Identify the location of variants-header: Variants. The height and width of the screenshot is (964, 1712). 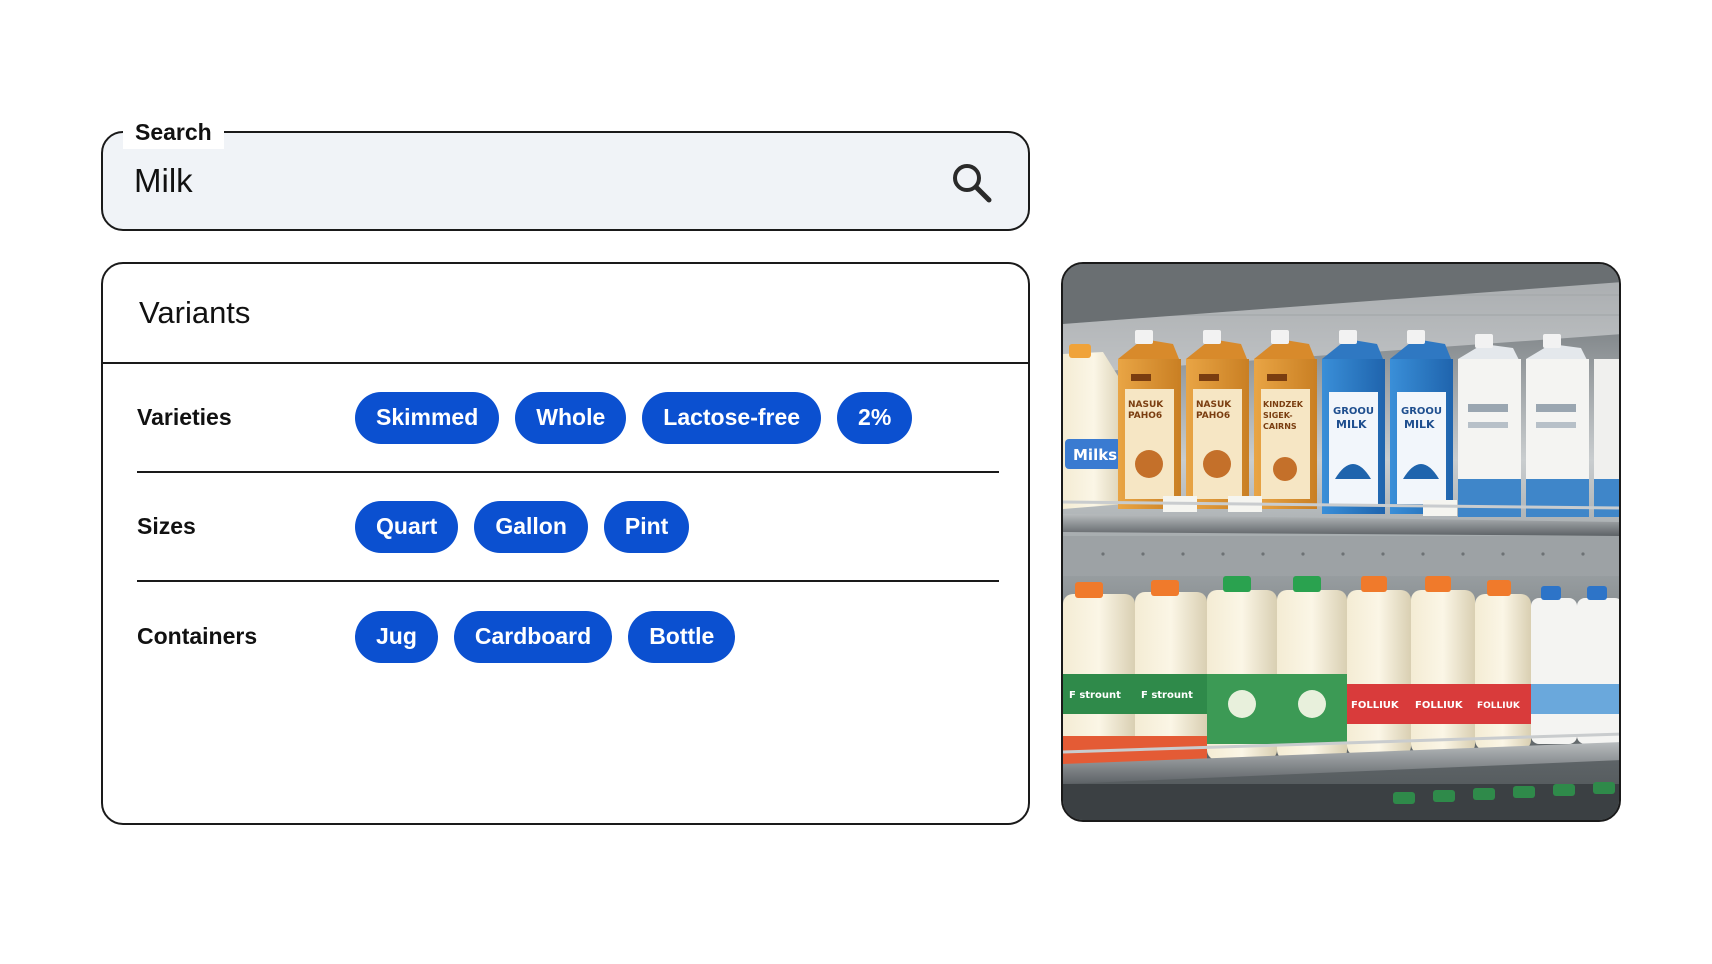
(565, 314).